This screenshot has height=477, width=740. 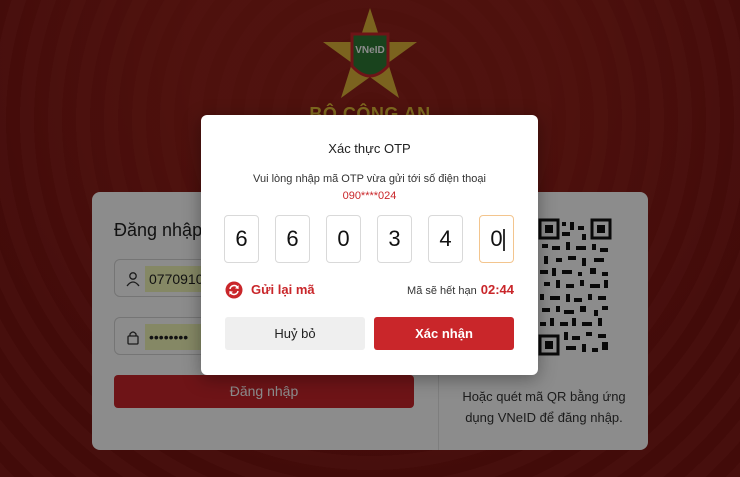 I want to click on resend-code-label: Gửi lại mã, so click(x=283, y=289).